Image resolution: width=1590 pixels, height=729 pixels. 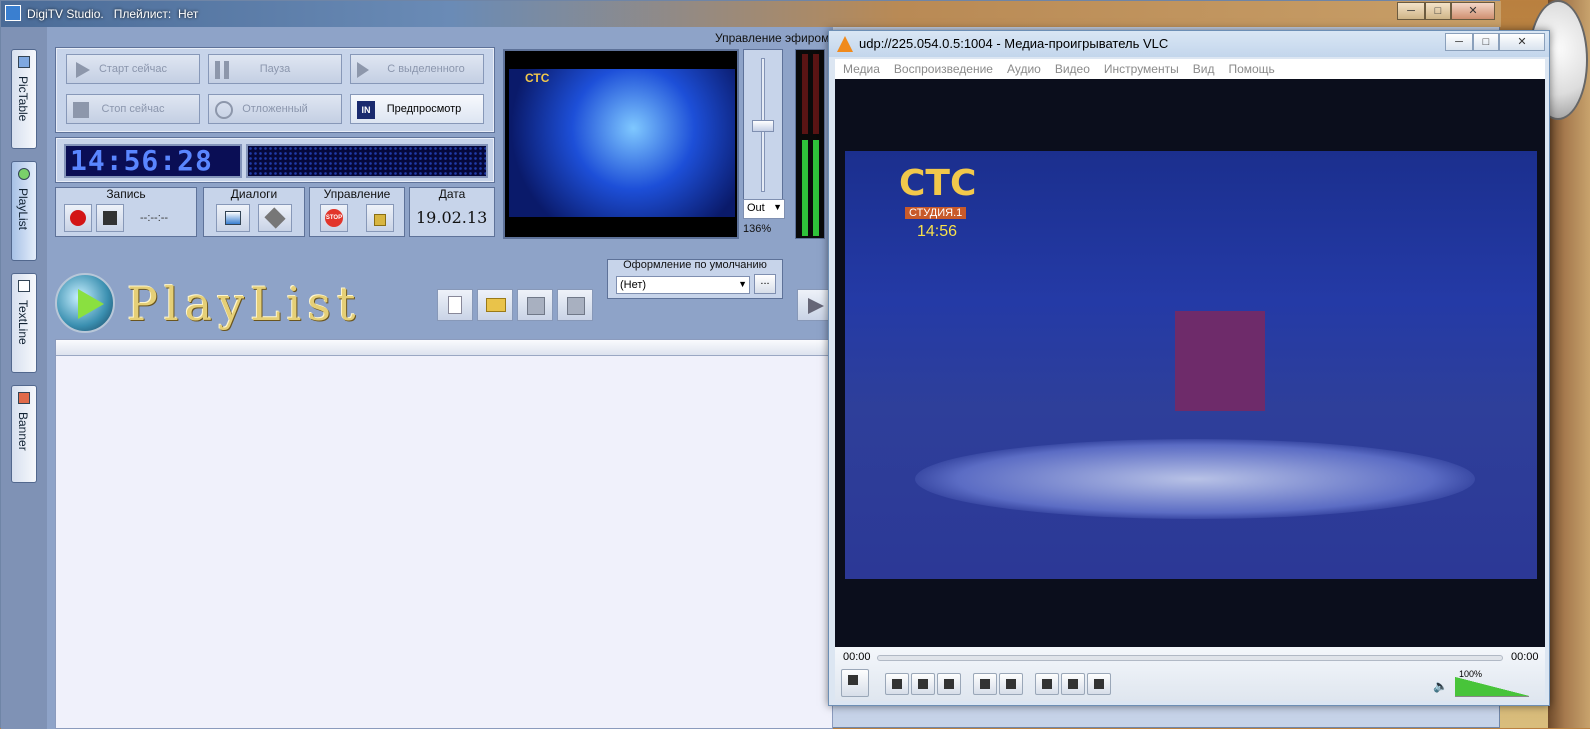 I want to click on vlc-maximize-button: □, so click(x=1486, y=42).